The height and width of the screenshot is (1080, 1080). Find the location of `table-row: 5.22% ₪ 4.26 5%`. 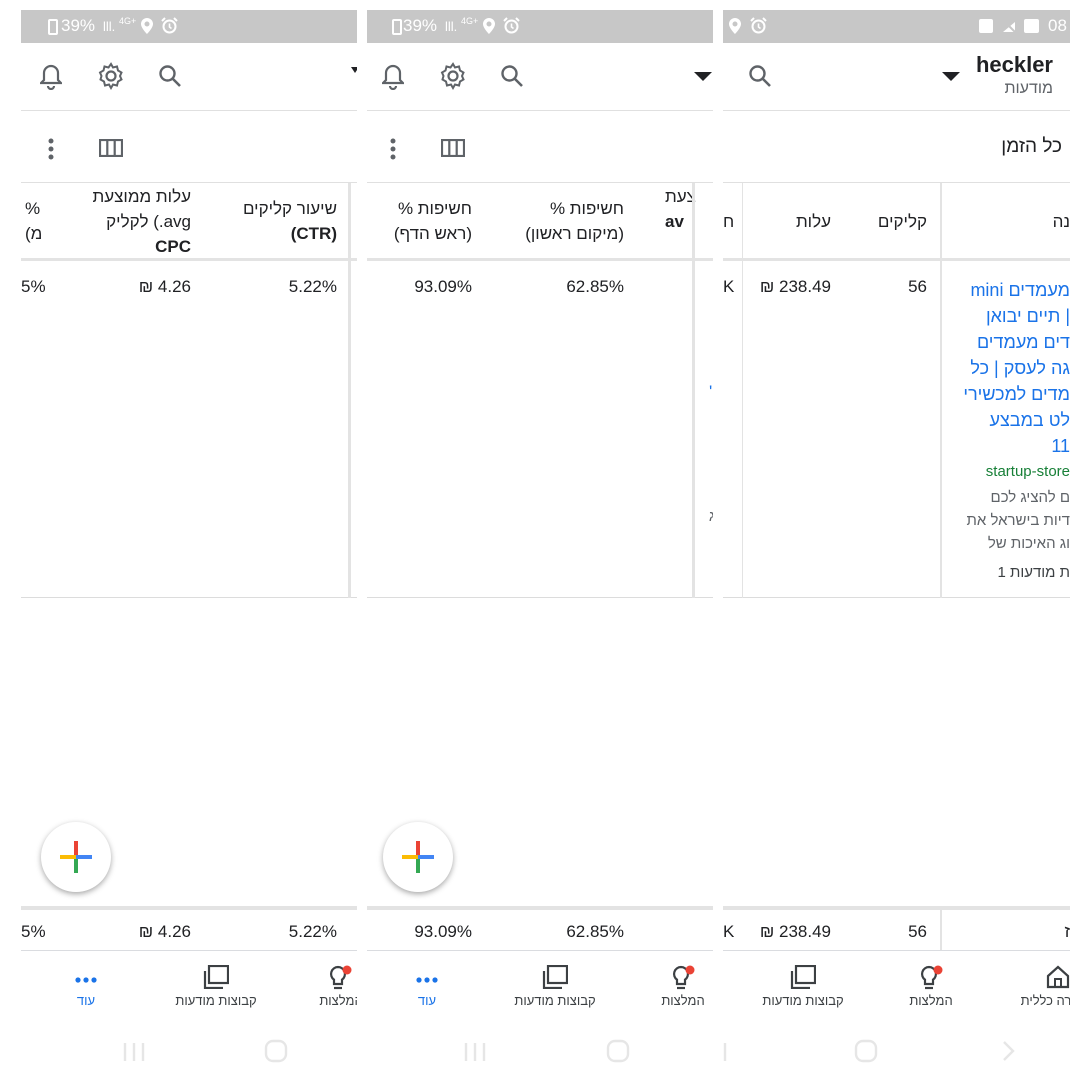

table-row: 5.22% ₪ 4.26 5% is located at coordinates (189, 429).